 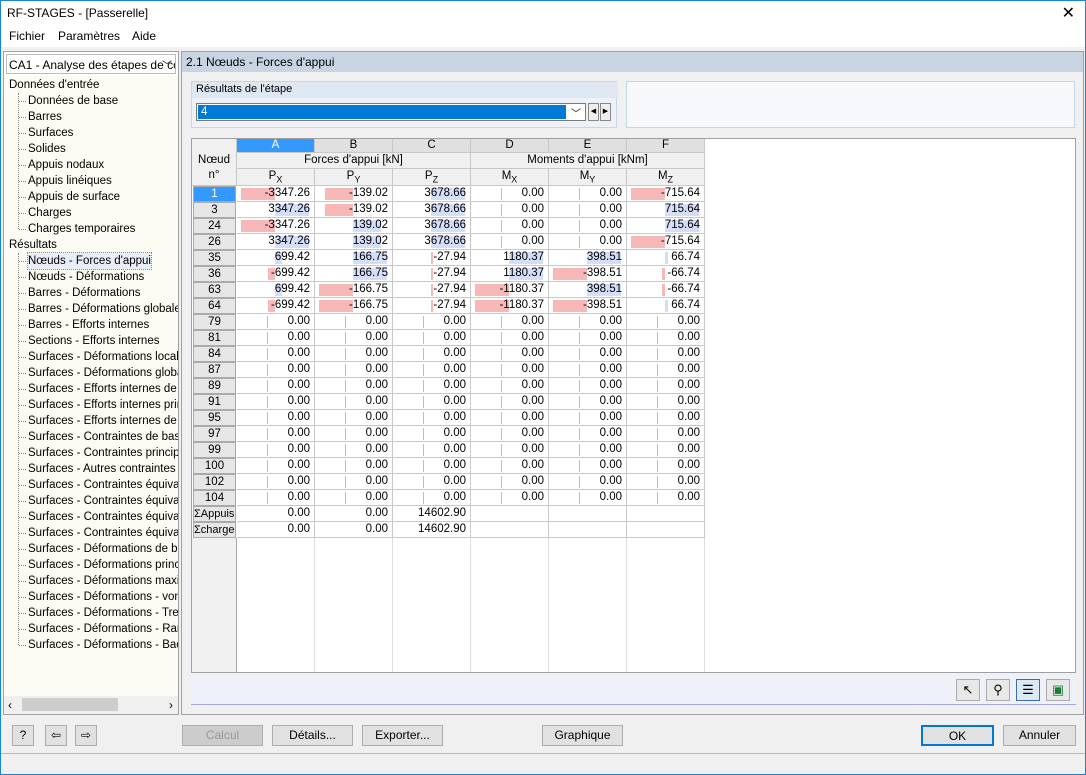 What do you see at coordinates (354, 210) in the screenshot?
I see `table-cell: -139.02` at bounding box center [354, 210].